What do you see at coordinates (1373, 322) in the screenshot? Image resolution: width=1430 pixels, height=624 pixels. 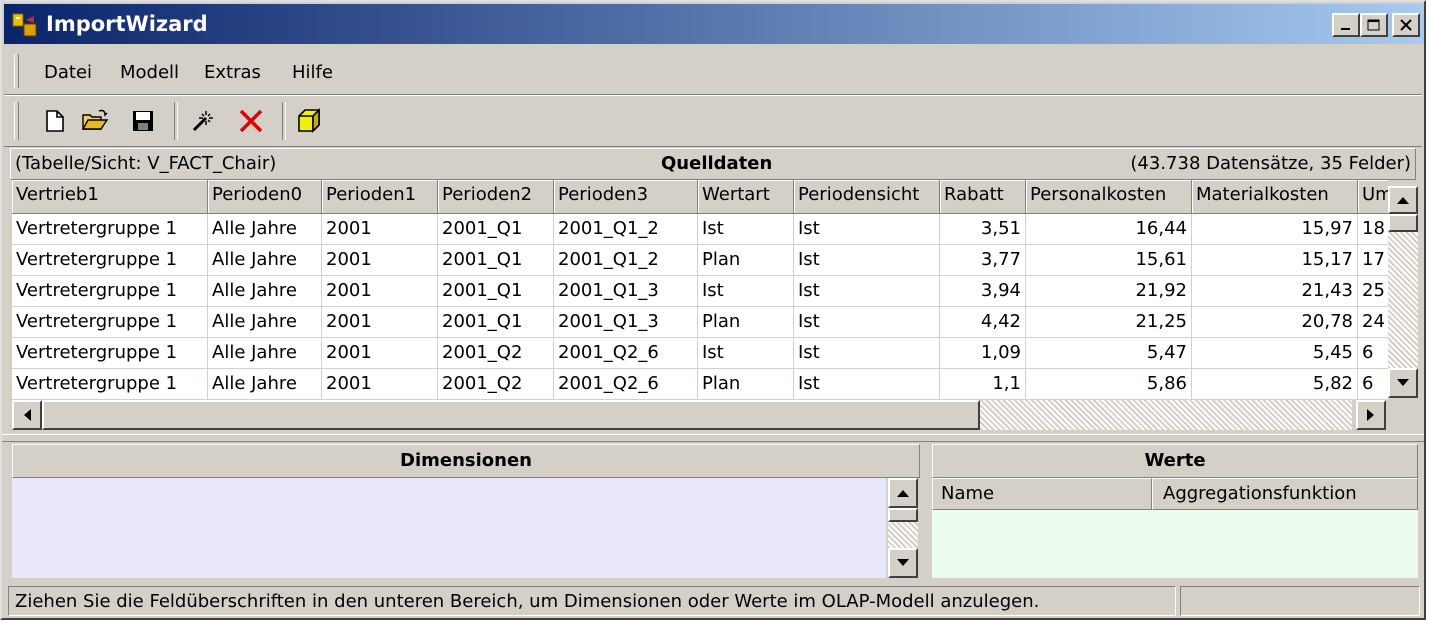 I see `table-cell: 24` at bounding box center [1373, 322].